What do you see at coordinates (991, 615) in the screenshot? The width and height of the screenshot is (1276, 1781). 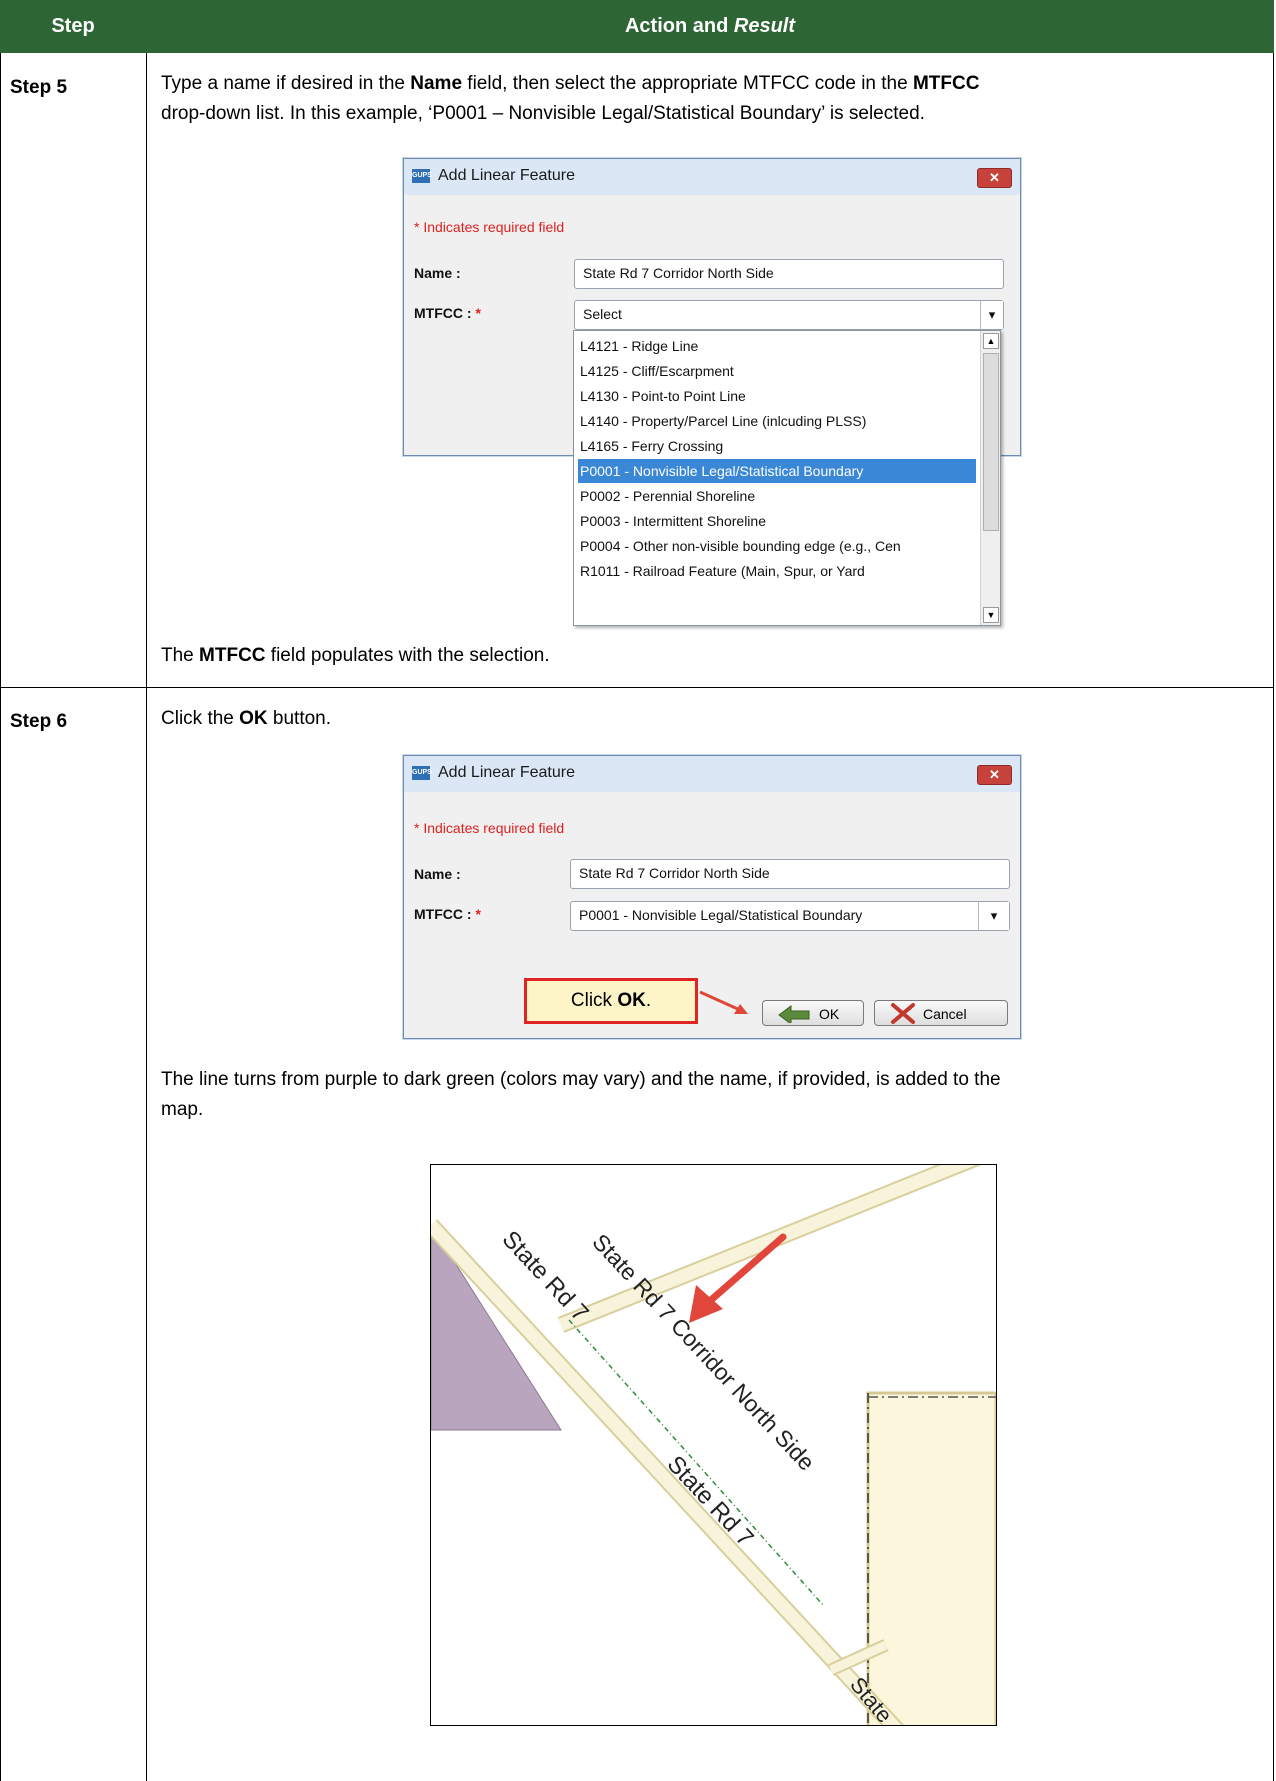 I see `scroll-down-icon: ▼` at bounding box center [991, 615].